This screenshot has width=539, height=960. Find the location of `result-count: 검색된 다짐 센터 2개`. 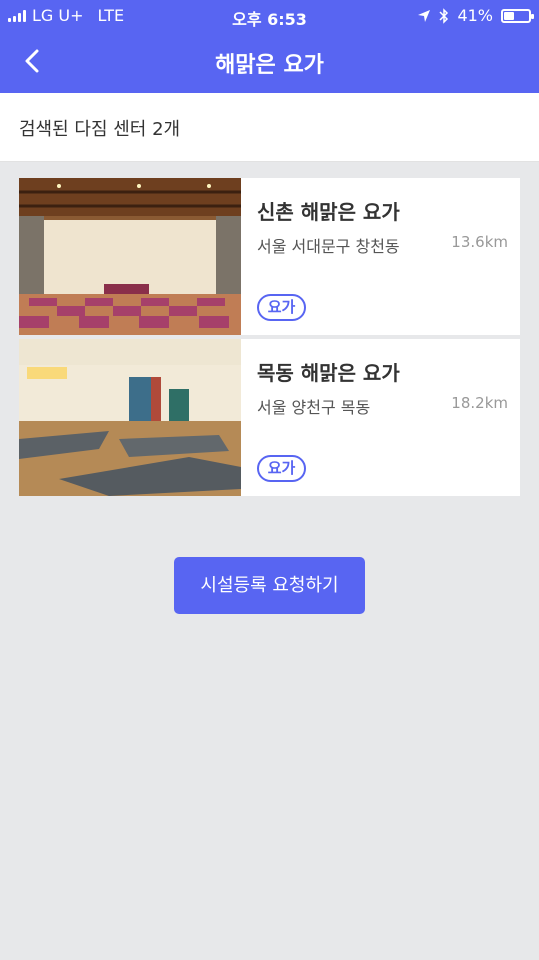

result-count: 검색된 다짐 센터 2개 is located at coordinates (100, 129).